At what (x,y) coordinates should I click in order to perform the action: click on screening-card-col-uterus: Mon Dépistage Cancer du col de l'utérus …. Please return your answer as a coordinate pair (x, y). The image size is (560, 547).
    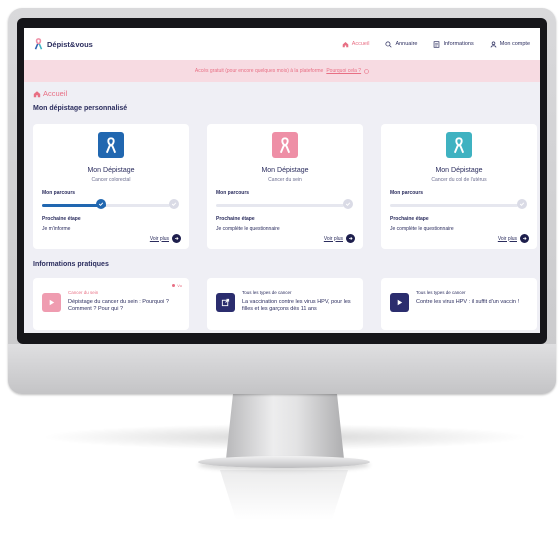
    Looking at the image, I should click on (459, 186).